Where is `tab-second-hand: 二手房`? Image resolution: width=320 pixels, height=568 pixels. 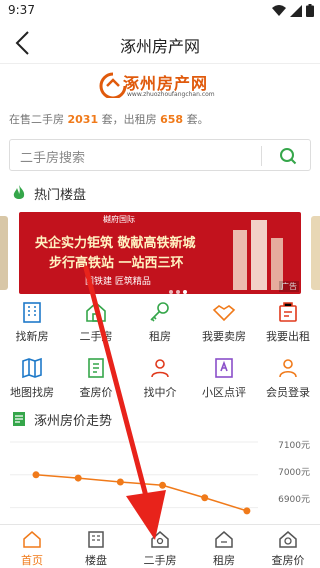 tab-second-hand: 二手房 is located at coordinates (160, 546).